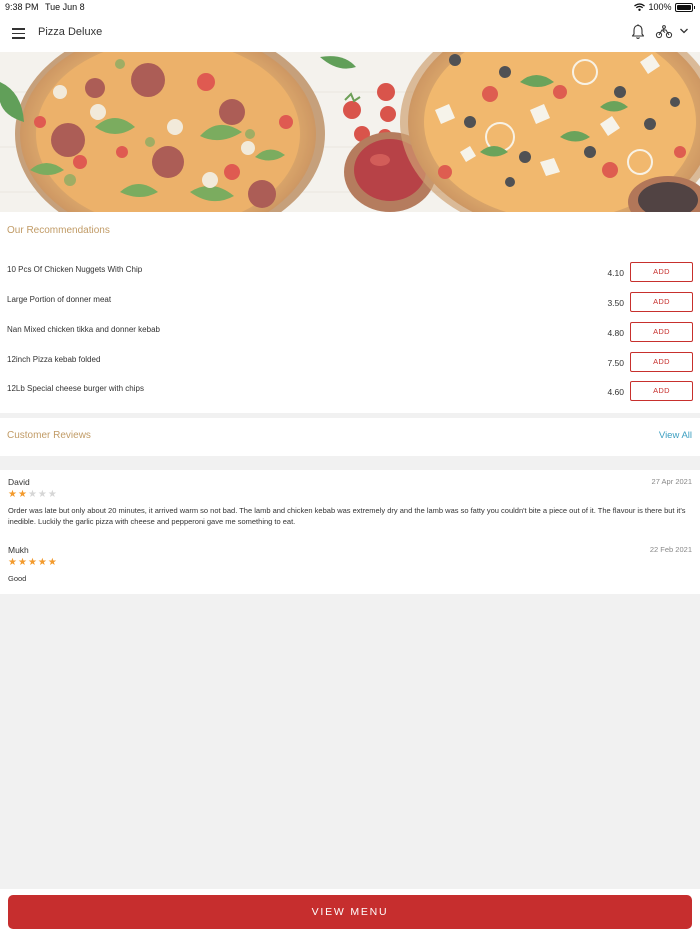 This screenshot has height=934, width=700. I want to click on view-menu-button: VIEW MENU, so click(350, 912).